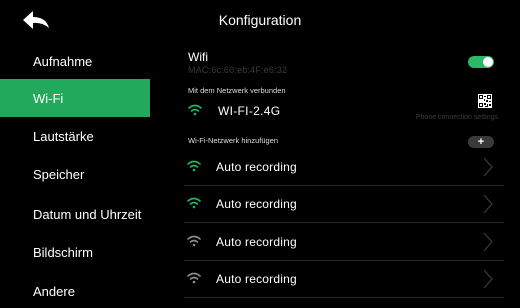 This screenshot has height=308, width=520. Describe the element at coordinates (198, 57) in the screenshot. I see `wifi-label: Wifi` at that location.